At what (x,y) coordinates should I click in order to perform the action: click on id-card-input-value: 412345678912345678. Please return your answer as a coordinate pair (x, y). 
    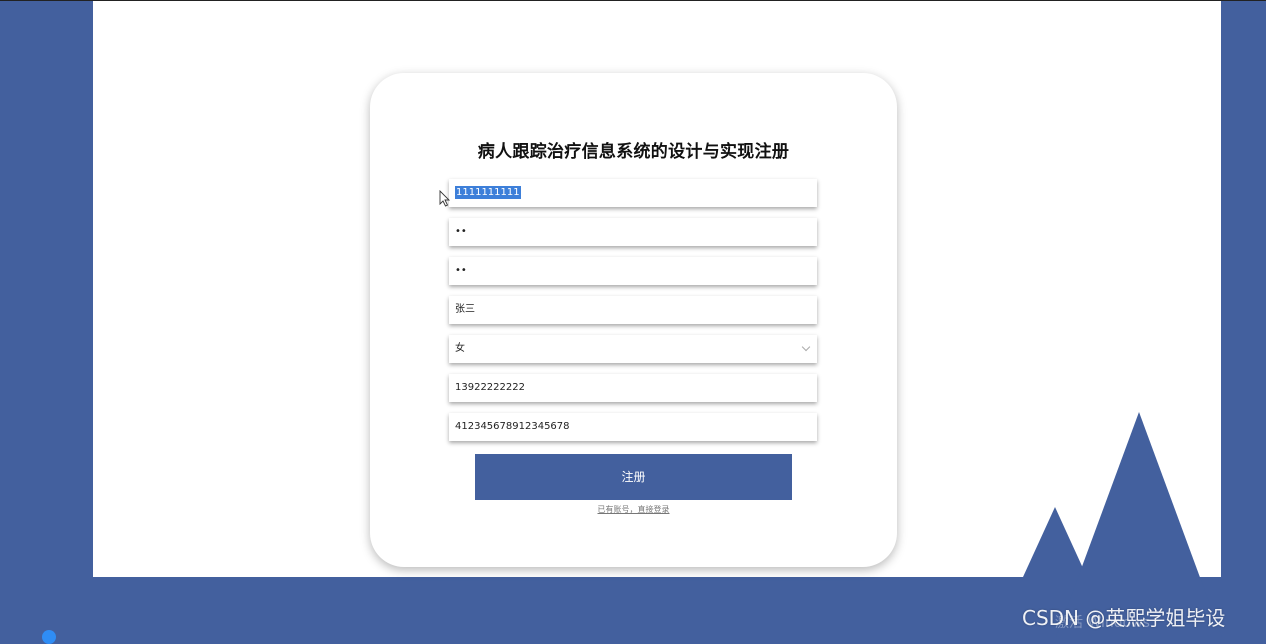
    Looking at the image, I should click on (512, 426).